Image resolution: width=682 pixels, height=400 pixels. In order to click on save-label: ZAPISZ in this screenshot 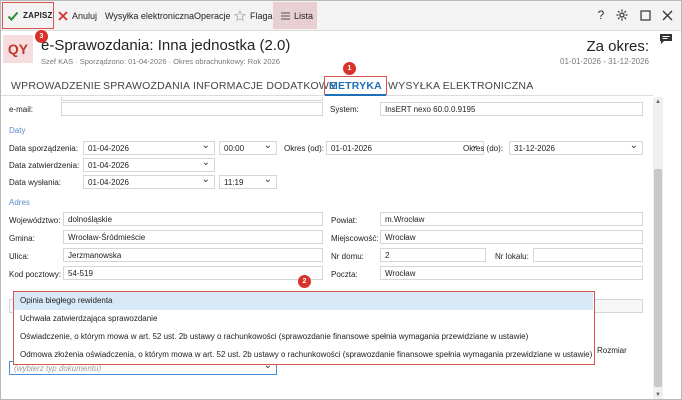, I will do `click(38, 15)`.